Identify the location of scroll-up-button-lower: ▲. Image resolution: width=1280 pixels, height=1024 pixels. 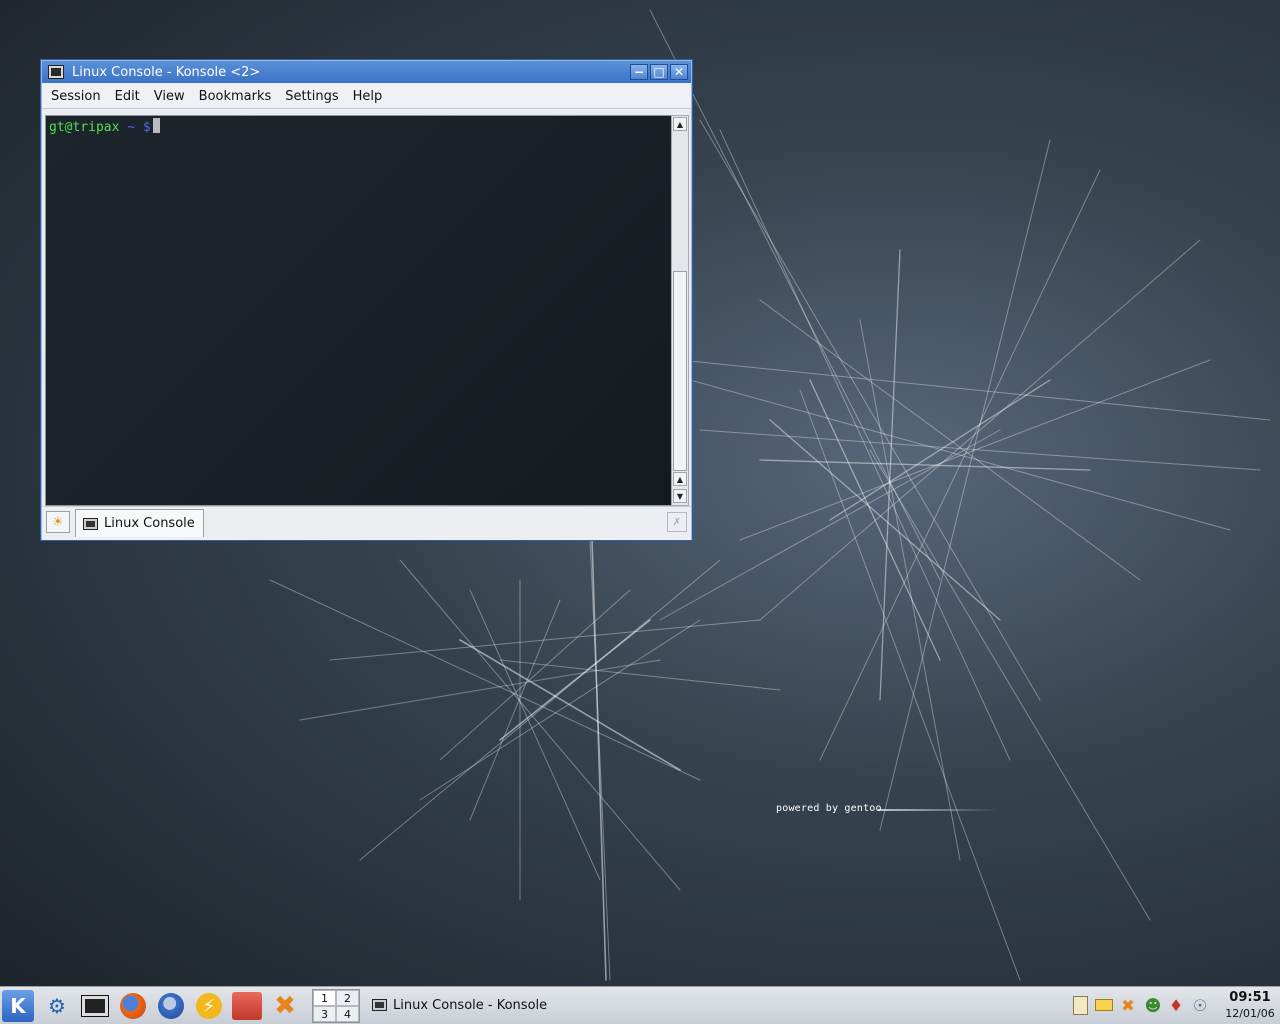
(680, 479).